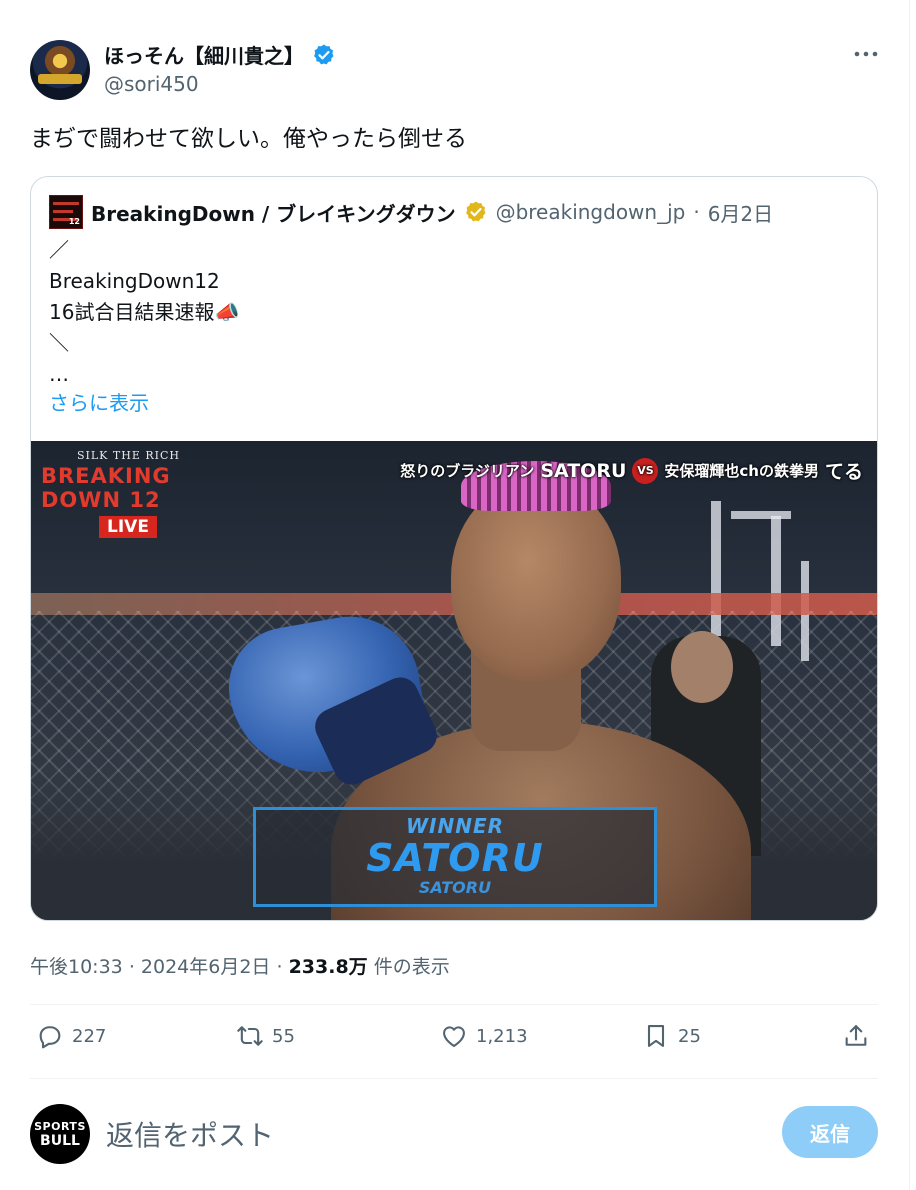 The width and height of the screenshot is (916, 1190). What do you see at coordinates (204, 54) in the screenshot?
I see `author-name: ほっそん【細川貴之】` at bounding box center [204, 54].